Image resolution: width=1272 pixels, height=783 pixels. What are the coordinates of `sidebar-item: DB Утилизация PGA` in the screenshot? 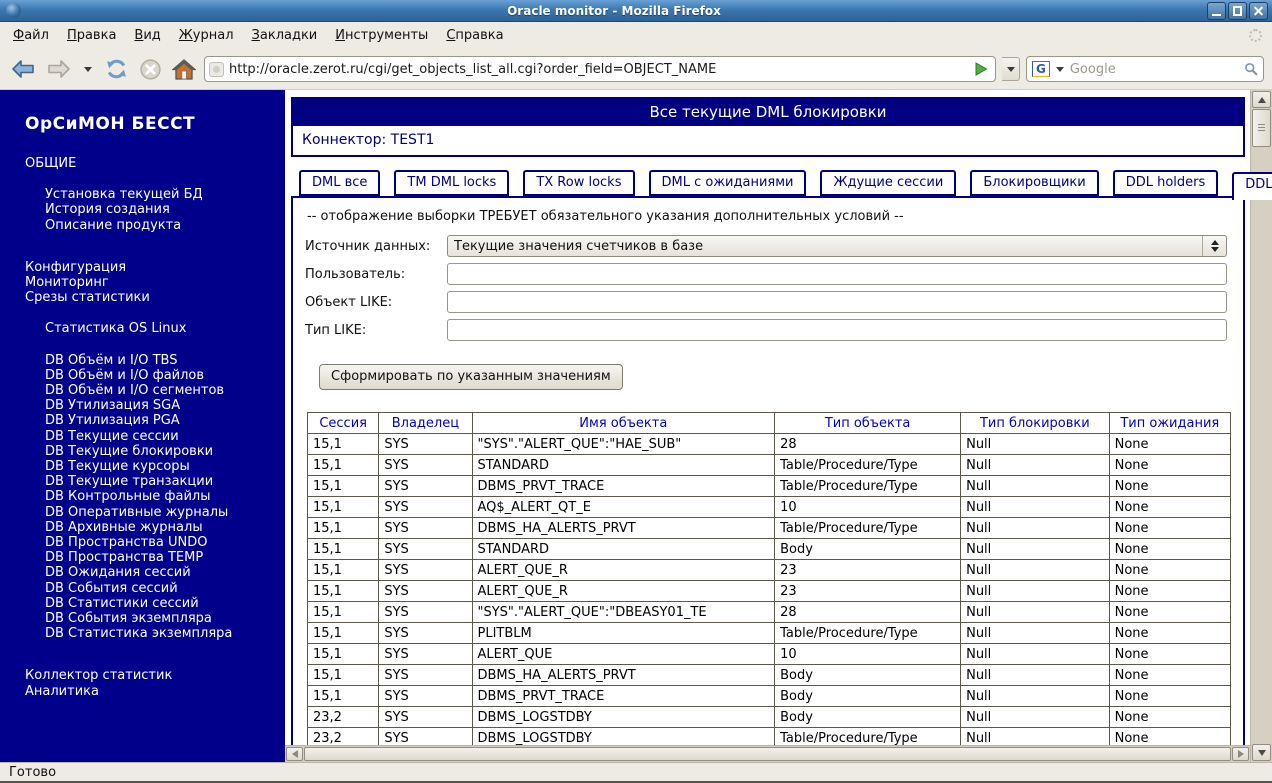 It's located at (151, 420).